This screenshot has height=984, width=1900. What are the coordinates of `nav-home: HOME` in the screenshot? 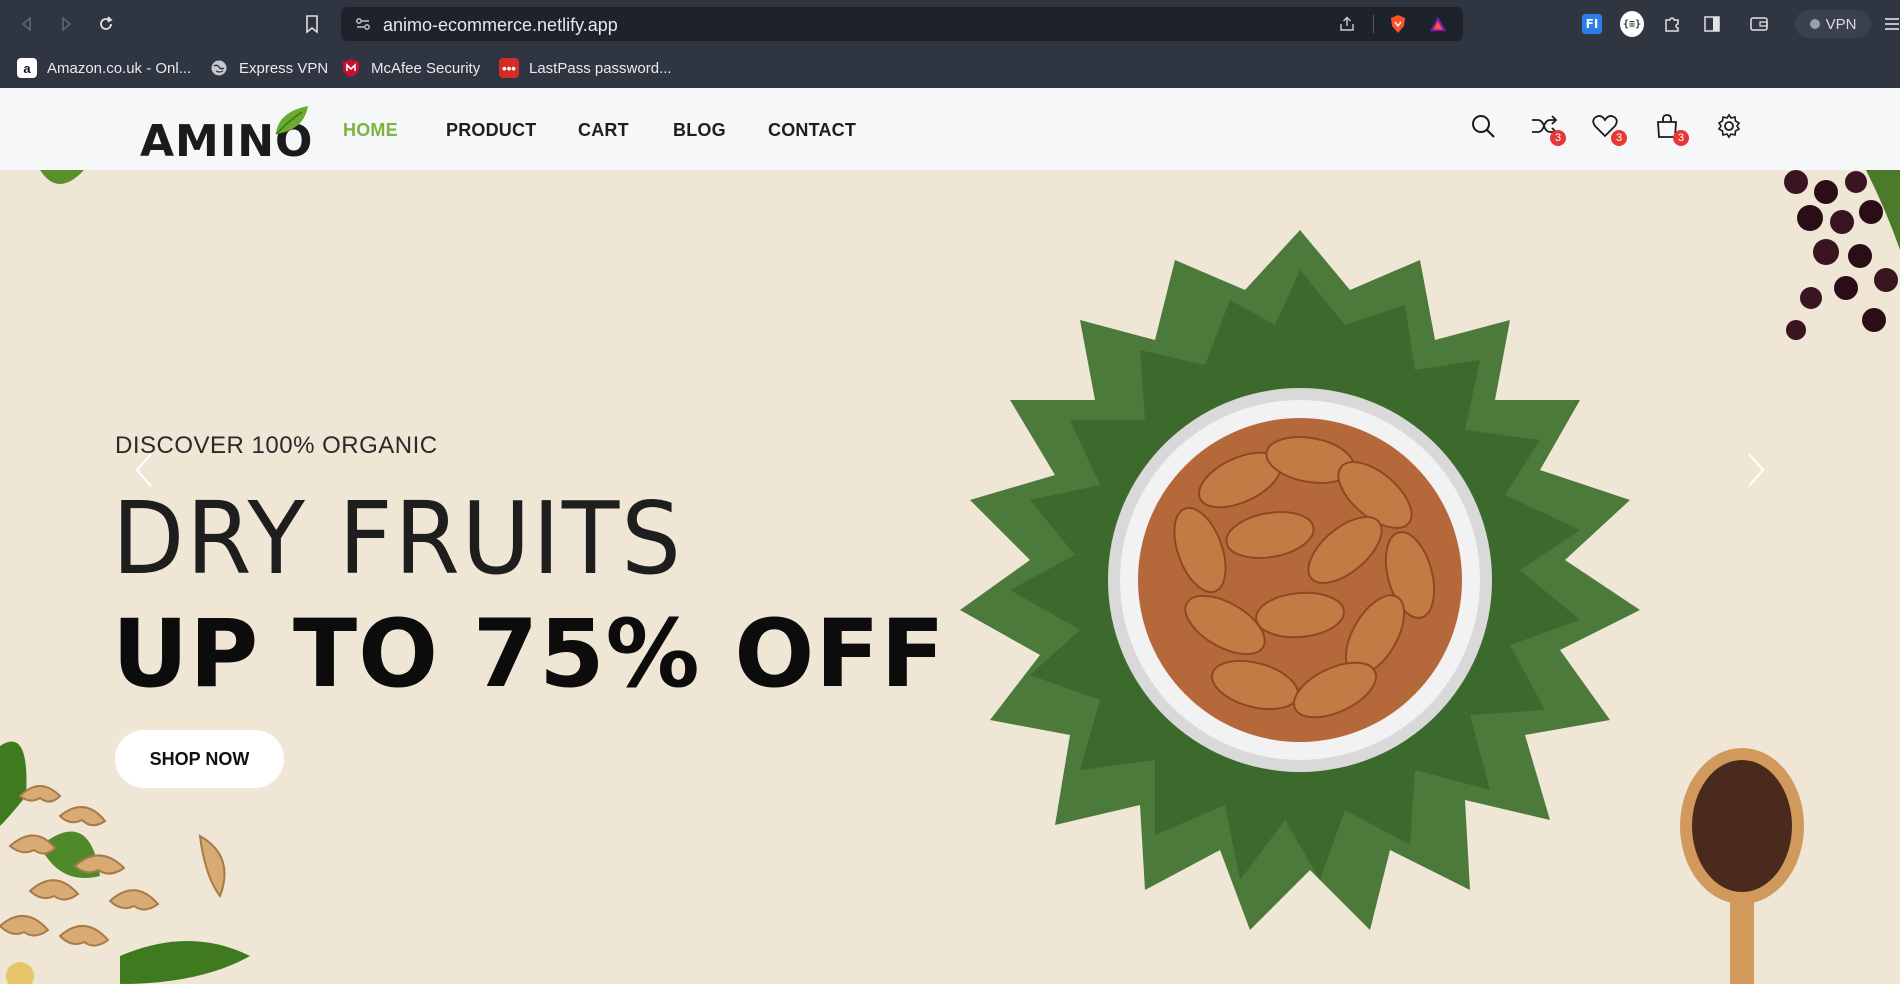 It's located at (370, 130).